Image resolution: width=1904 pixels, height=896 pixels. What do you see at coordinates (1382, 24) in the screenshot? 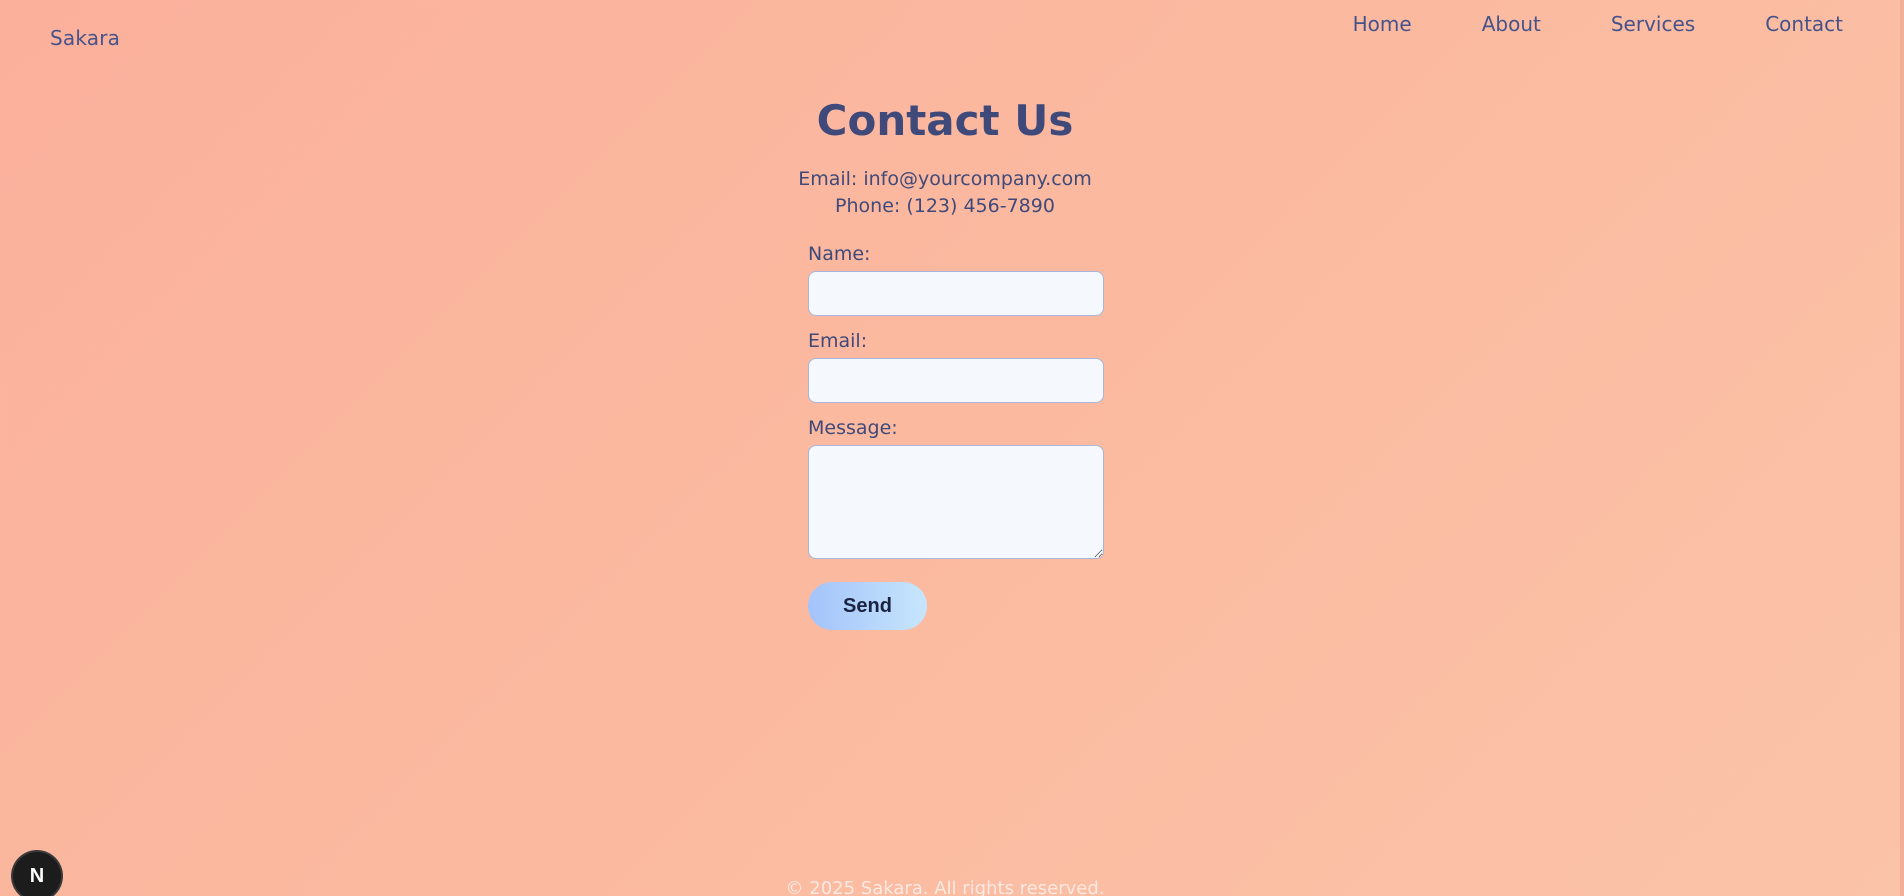
I see `nav-link-home: Home` at bounding box center [1382, 24].